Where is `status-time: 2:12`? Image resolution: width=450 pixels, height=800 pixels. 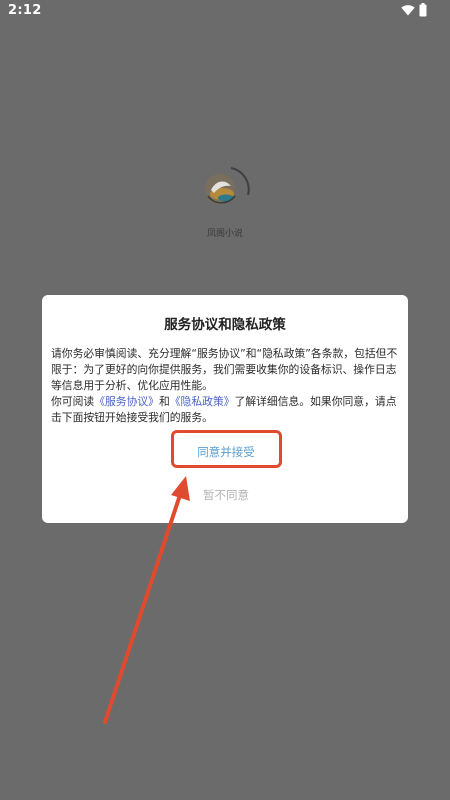
status-time: 2:12 is located at coordinates (25, 10).